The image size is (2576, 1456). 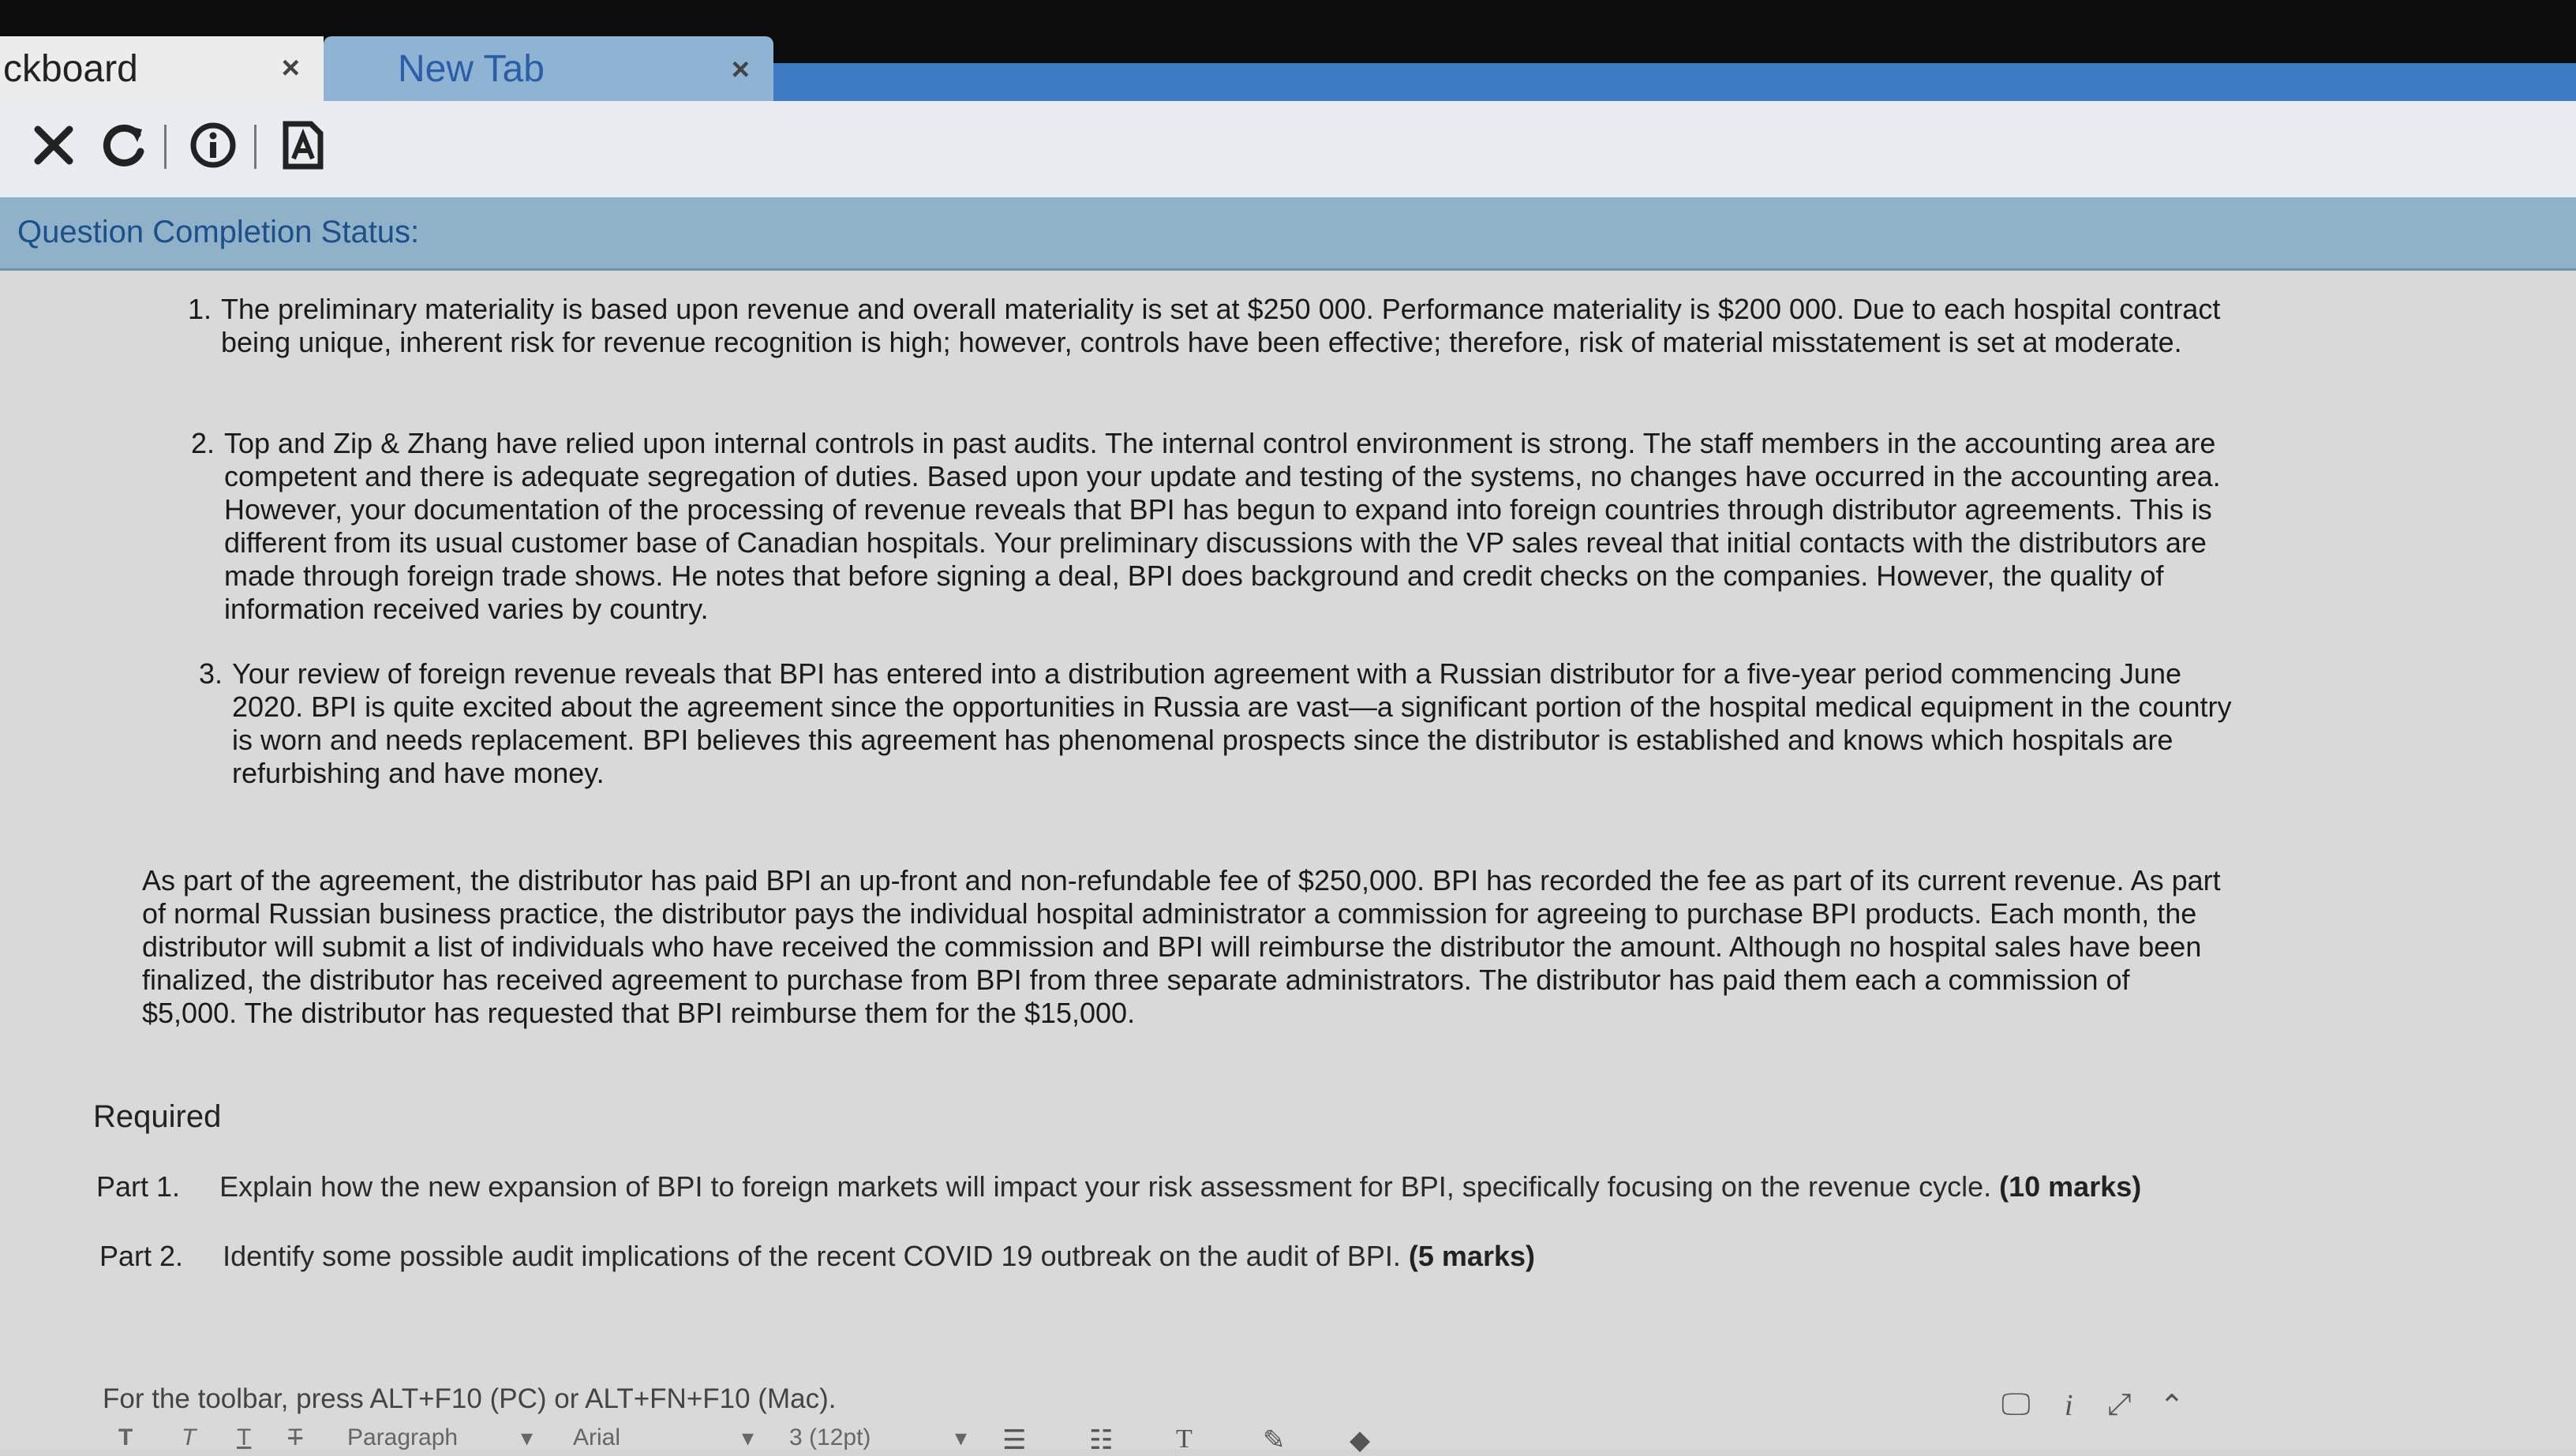 I want to click on bold-button: T, so click(x=125, y=1437).